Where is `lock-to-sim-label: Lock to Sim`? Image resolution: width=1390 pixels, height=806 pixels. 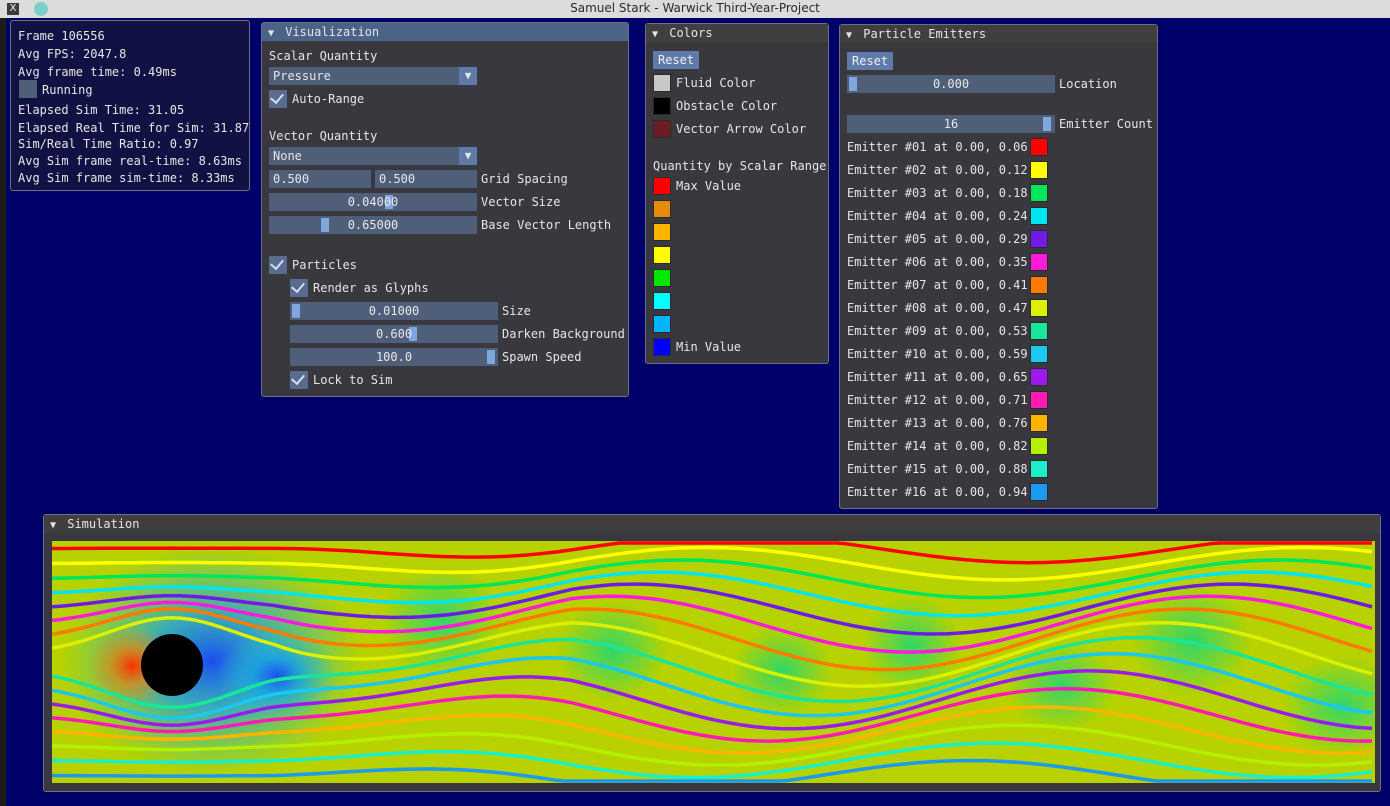
lock-to-sim-label: Lock to Sim is located at coordinates (353, 380).